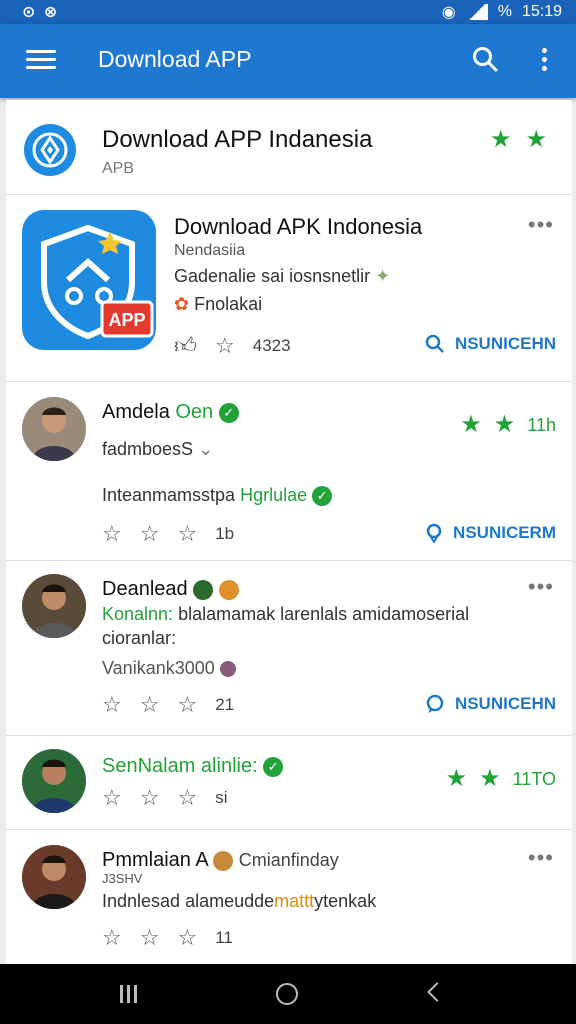 The image size is (576, 1024). What do you see at coordinates (168, 705) in the screenshot?
I see `review-actions: ☆ ☆ ☆ 21` at bounding box center [168, 705].